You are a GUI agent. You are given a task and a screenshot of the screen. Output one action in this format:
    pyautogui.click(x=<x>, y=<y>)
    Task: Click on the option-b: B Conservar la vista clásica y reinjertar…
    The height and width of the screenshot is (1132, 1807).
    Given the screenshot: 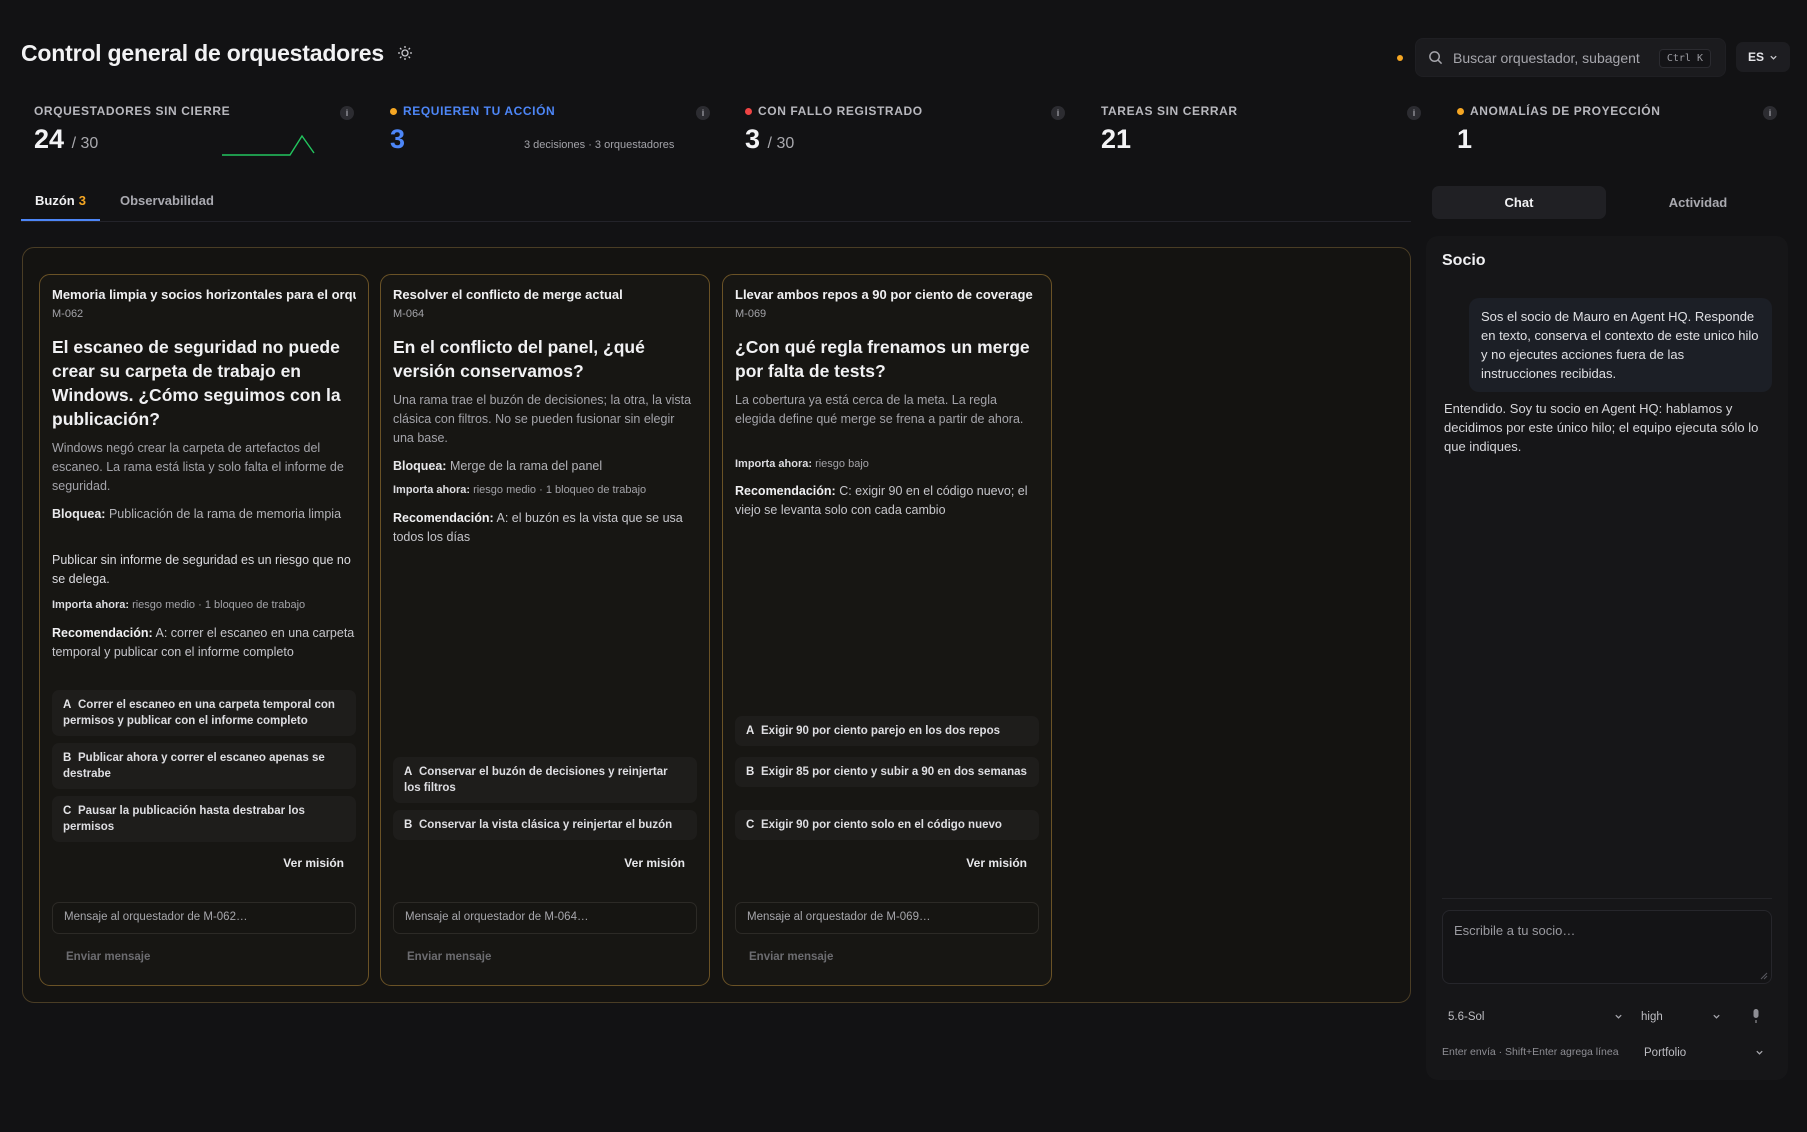 What is the action you would take?
    pyautogui.click(x=545, y=825)
    